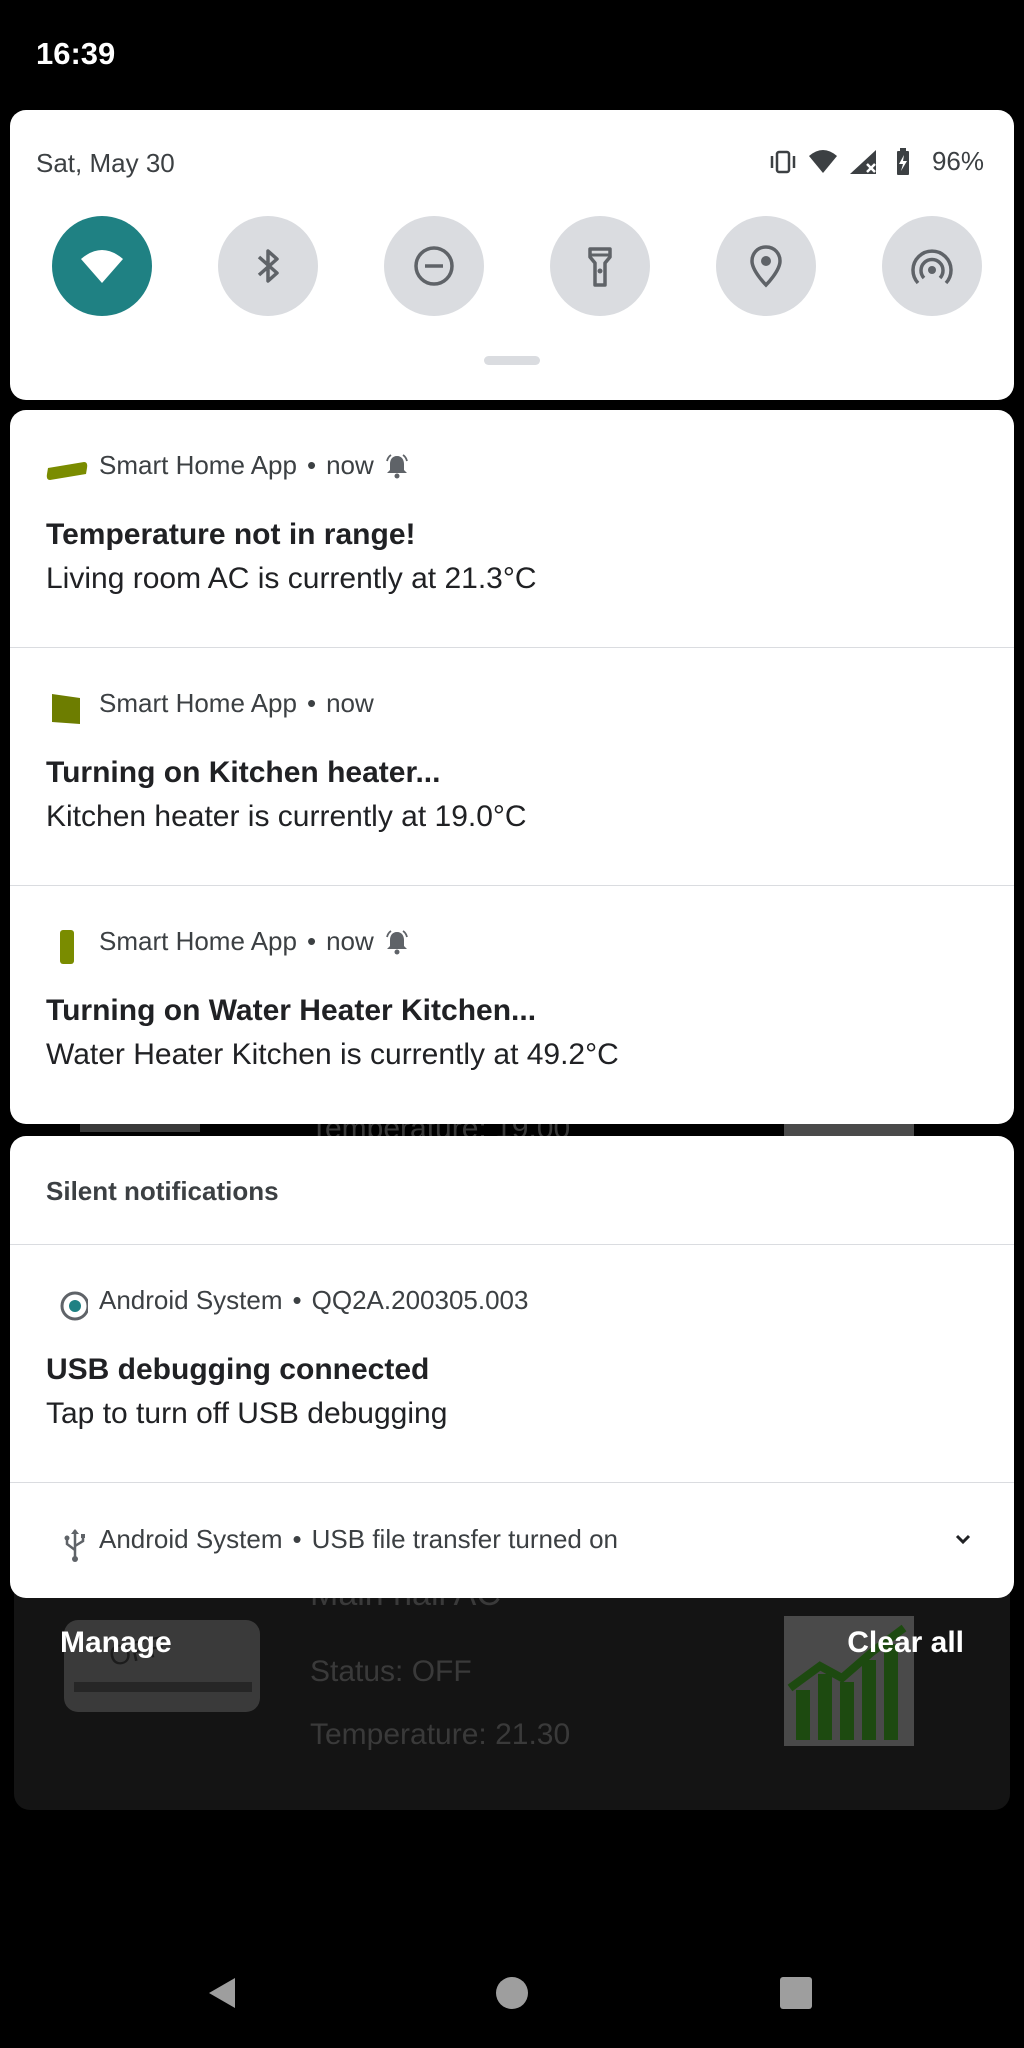 This screenshot has width=1024, height=2048. I want to click on flashlight-tile, so click(600, 266).